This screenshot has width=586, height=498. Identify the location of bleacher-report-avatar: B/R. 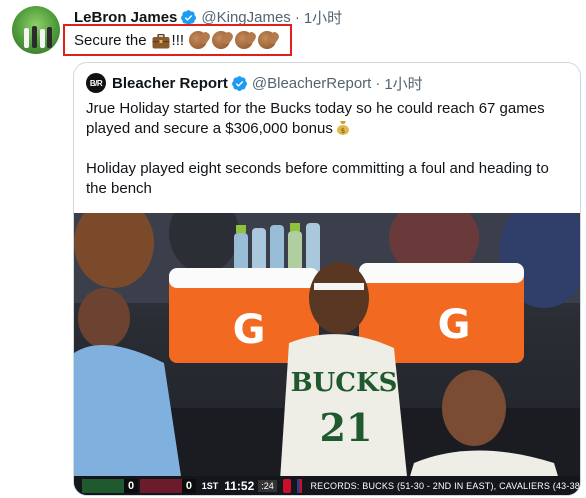
(96, 83).